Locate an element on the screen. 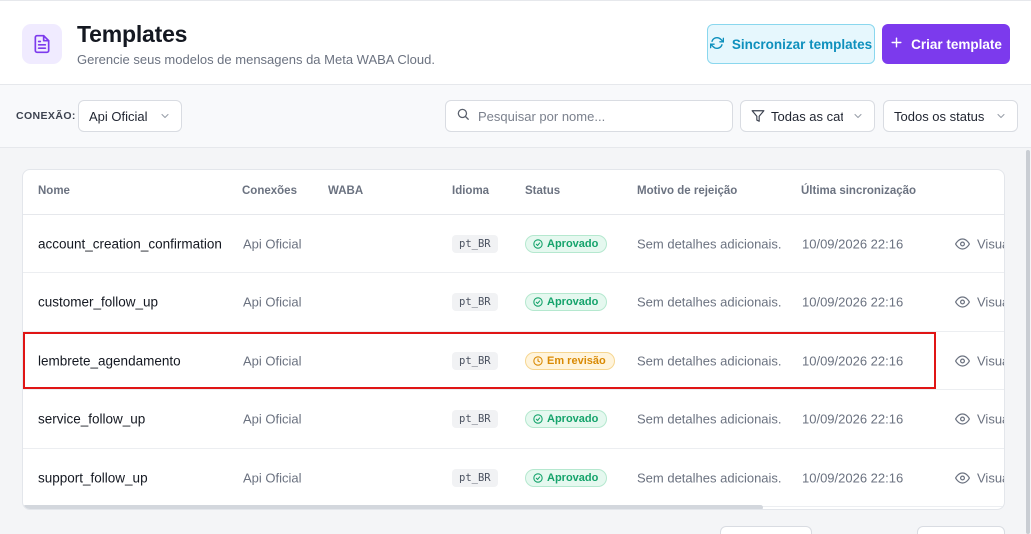  vertical-scrollbar is located at coordinates (1028, 342).